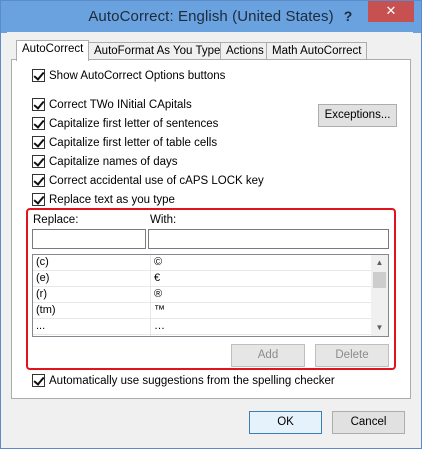  I want to click on delete-button: Delete, so click(352, 355).